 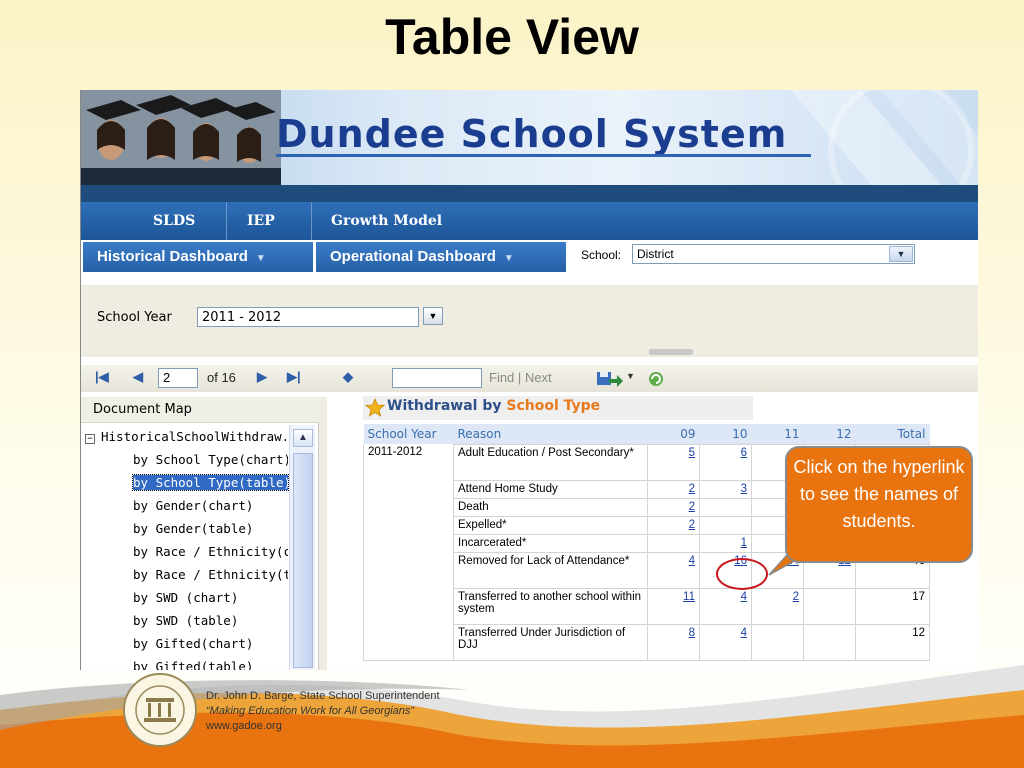 I want to click on report-title-highlight: School Type, so click(x=553, y=406).